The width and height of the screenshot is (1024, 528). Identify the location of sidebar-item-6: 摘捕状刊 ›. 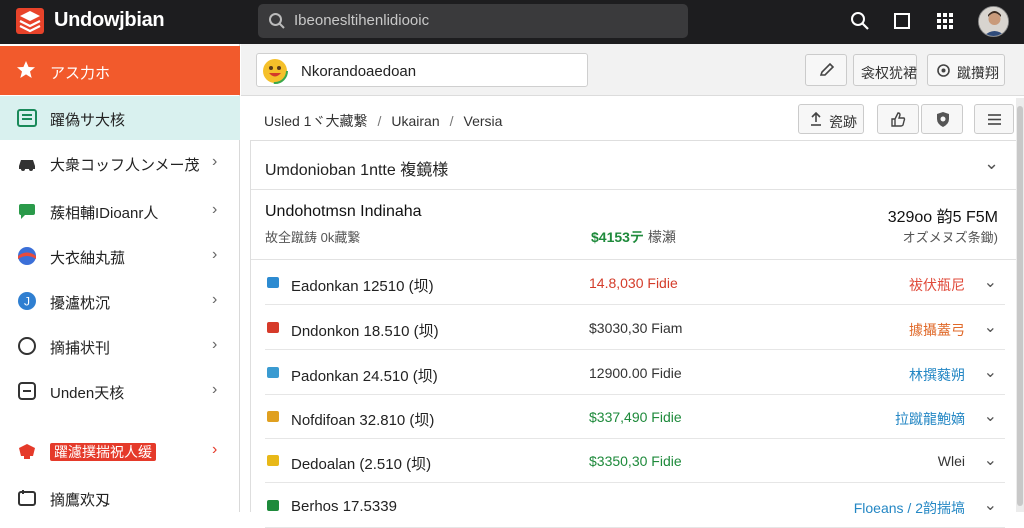
(120, 346).